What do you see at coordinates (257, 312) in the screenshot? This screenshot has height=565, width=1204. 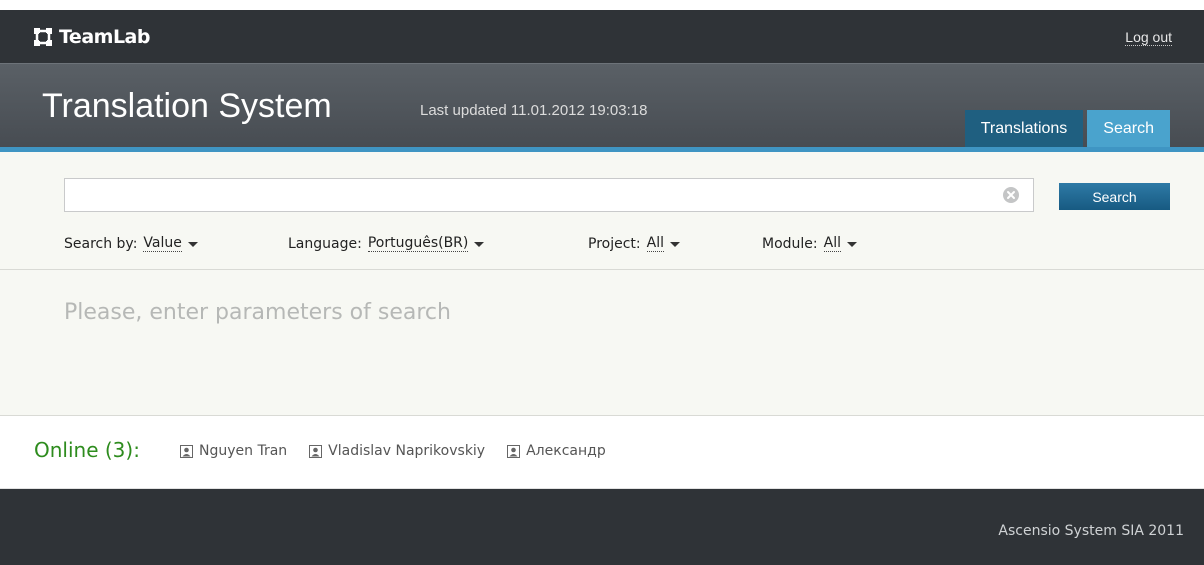 I see `empty-results-message: Please, enter parameters of search` at bounding box center [257, 312].